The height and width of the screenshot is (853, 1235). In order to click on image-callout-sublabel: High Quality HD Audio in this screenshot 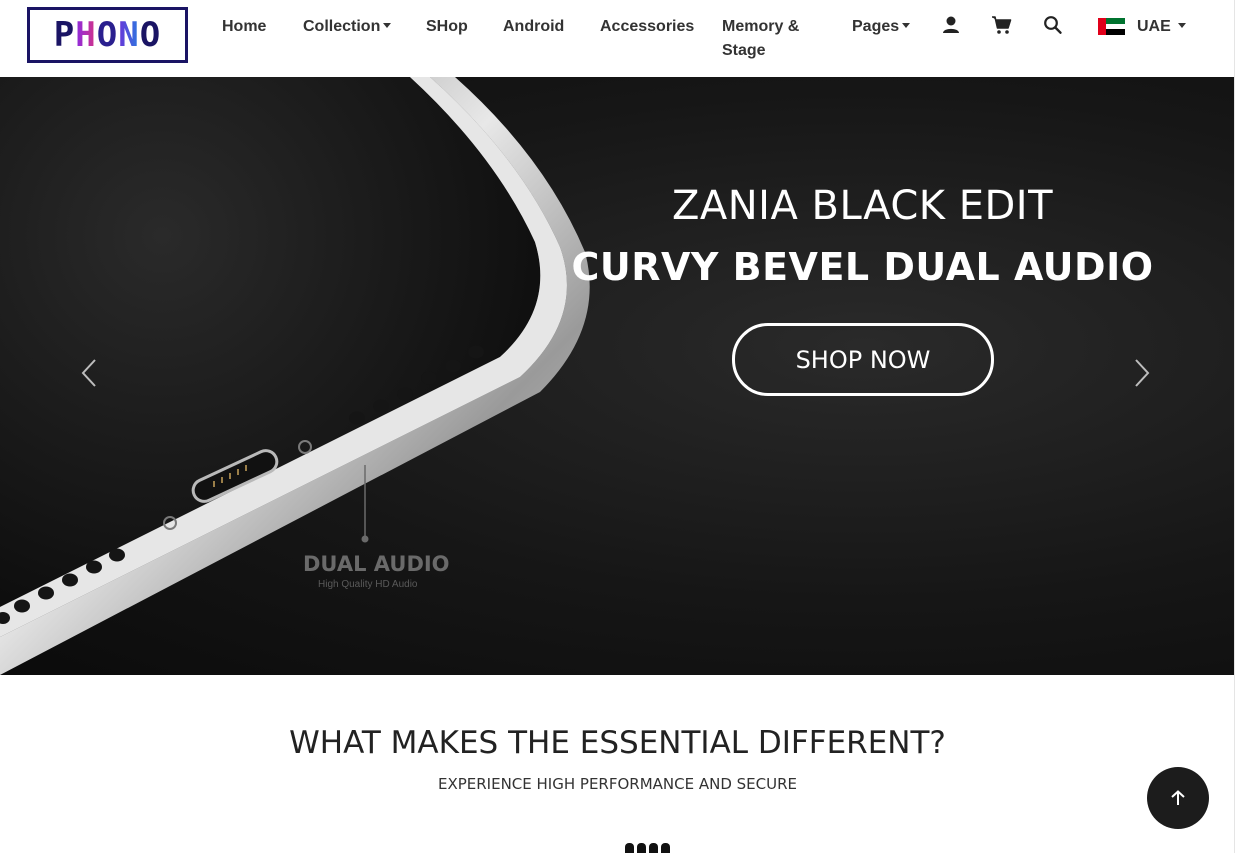, I will do `click(368, 584)`.